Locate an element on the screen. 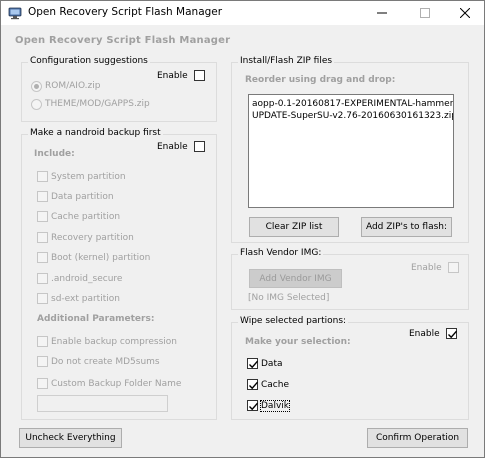 Image resolution: width=485 pixels, height=458 pixels. wipe-group-label: Wipe selected partions: is located at coordinates (293, 321).